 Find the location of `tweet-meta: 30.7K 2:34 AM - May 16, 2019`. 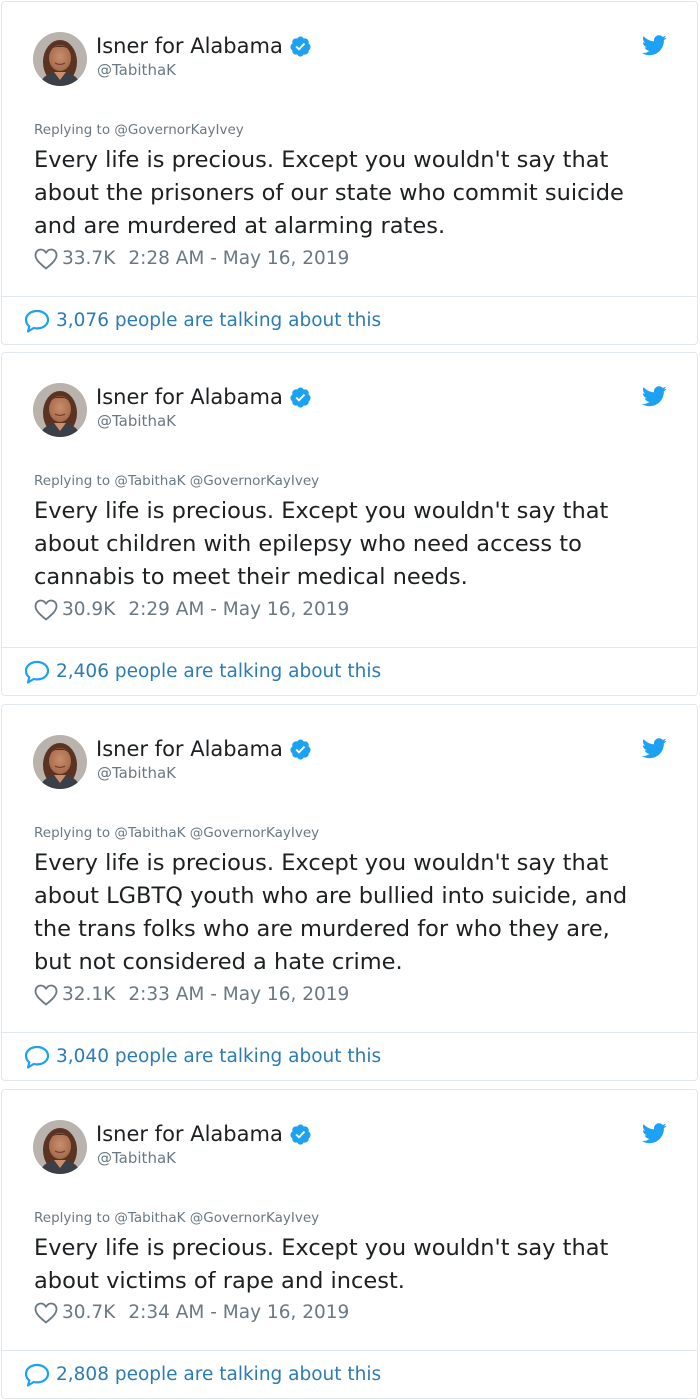

tweet-meta: 30.7K 2:34 AM - May 16, 2019 is located at coordinates (191, 1313).